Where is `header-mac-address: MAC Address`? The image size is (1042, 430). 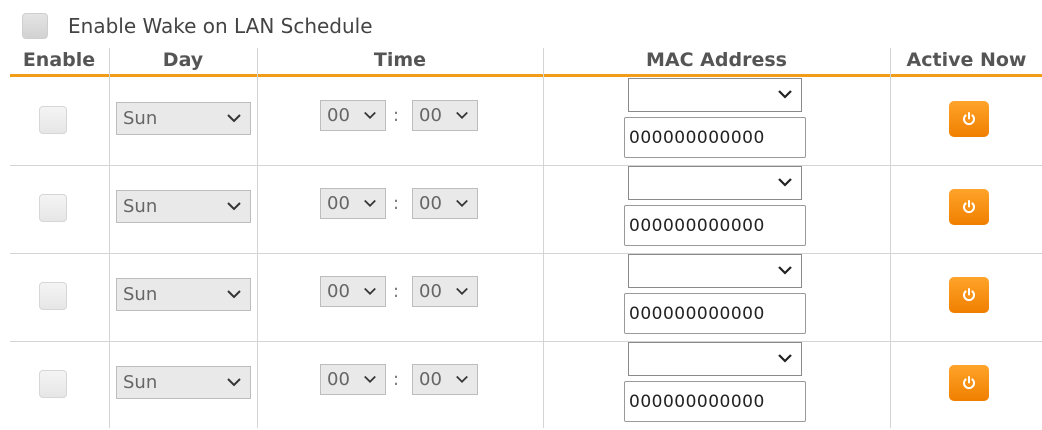
header-mac-address: MAC Address is located at coordinates (716, 60).